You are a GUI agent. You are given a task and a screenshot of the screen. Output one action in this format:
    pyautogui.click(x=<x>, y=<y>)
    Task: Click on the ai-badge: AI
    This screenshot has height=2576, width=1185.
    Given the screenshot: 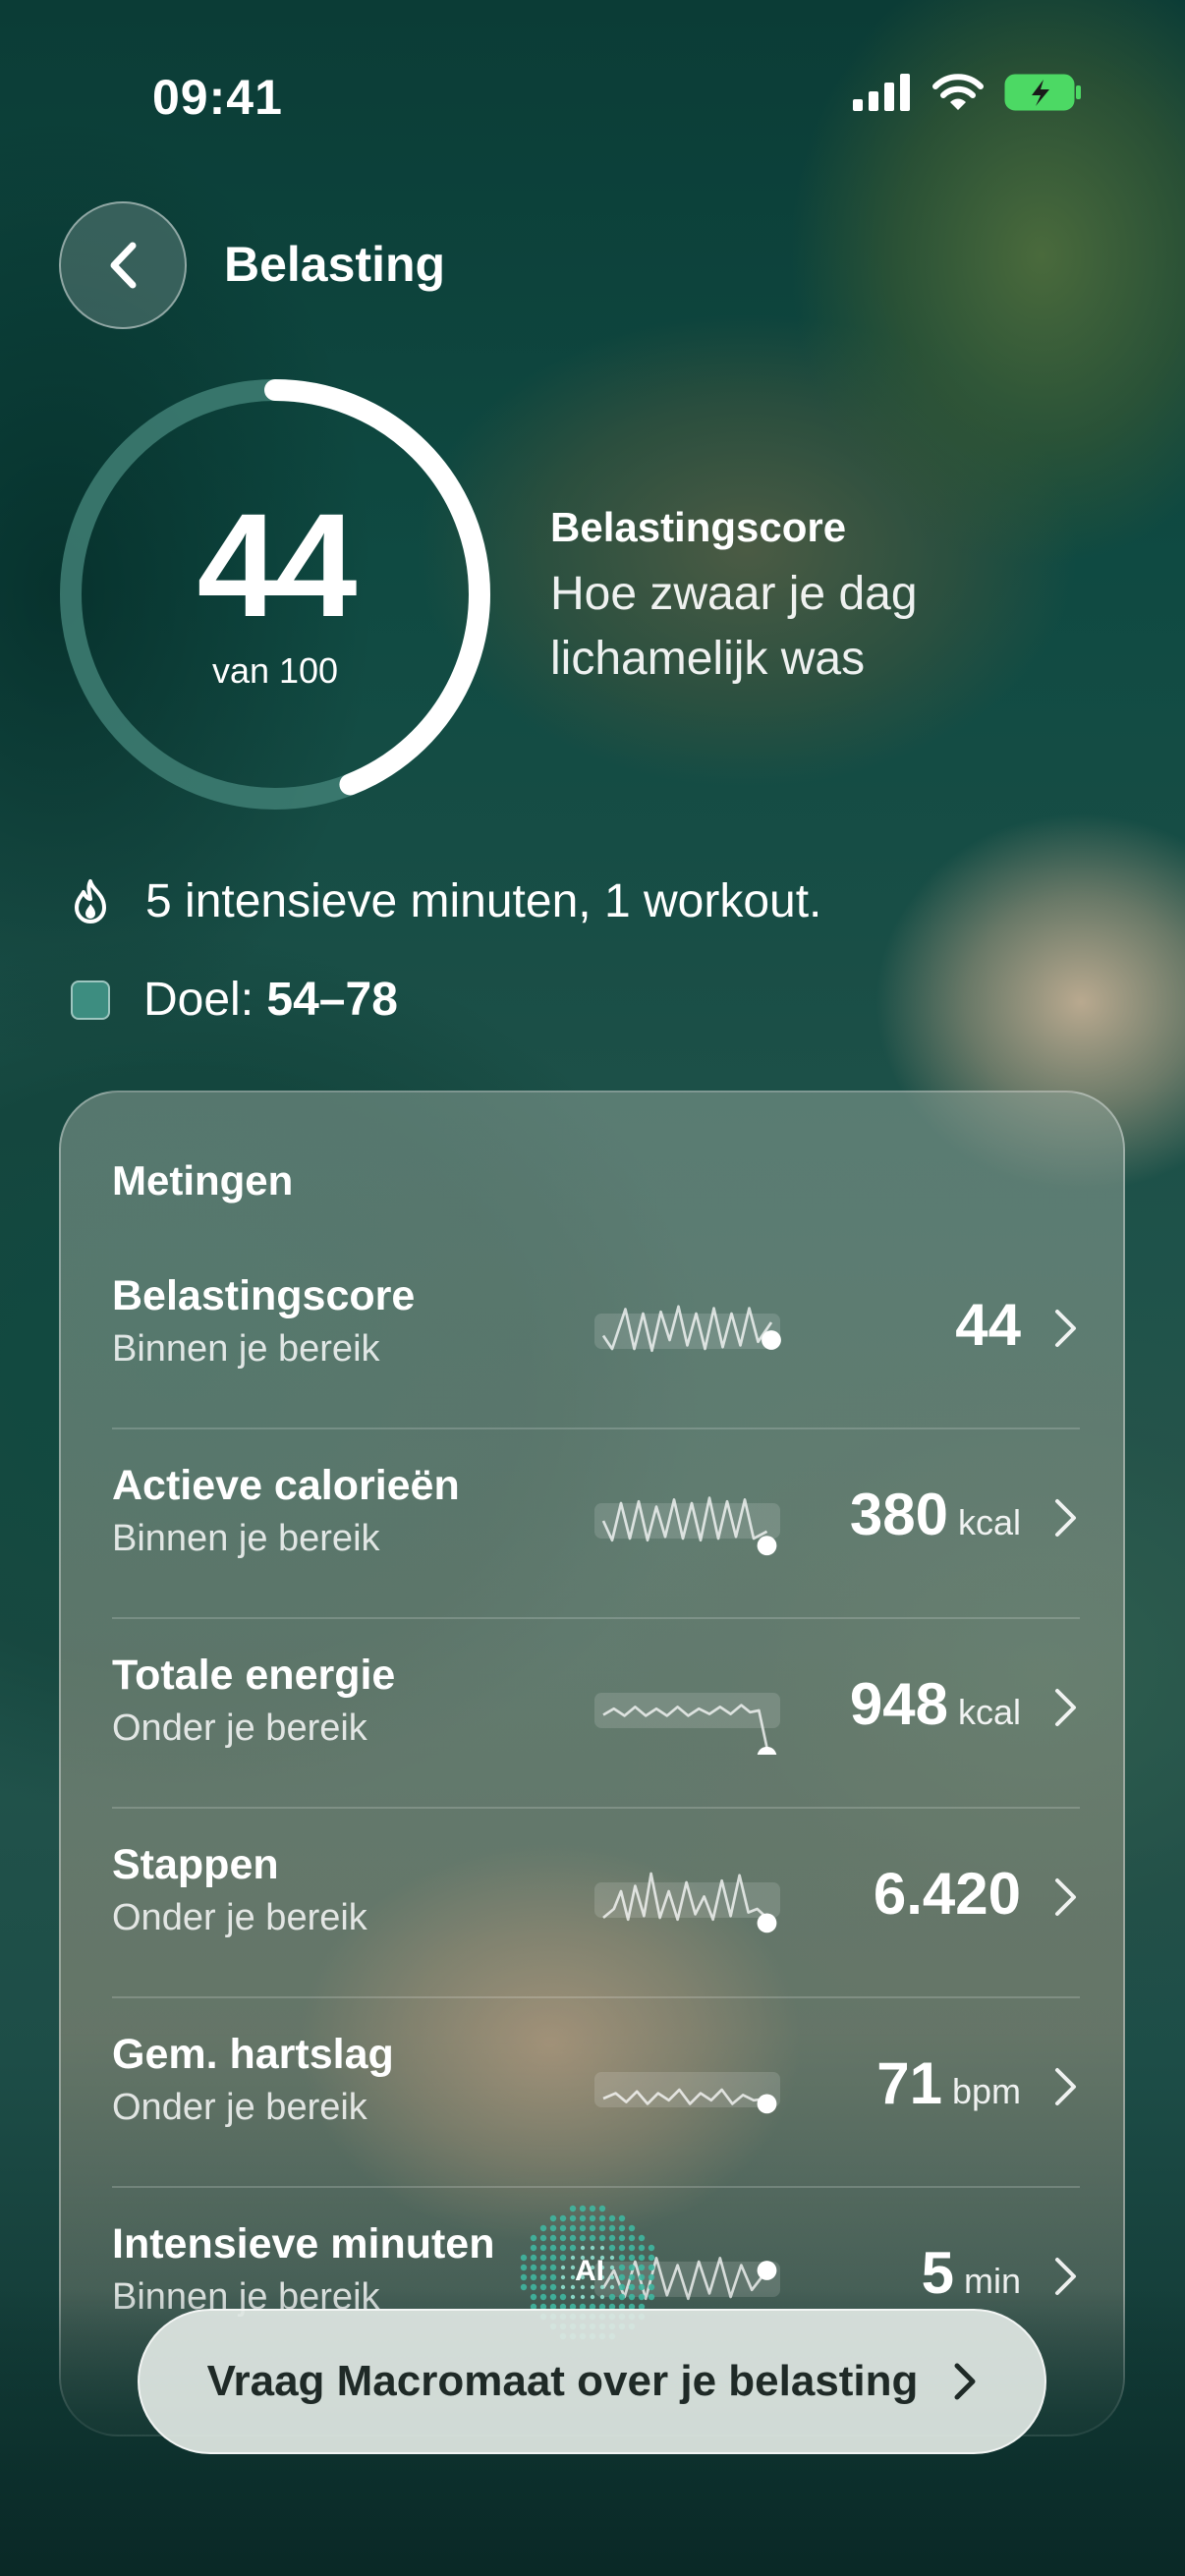 What is the action you would take?
    pyautogui.click(x=590, y=2271)
    